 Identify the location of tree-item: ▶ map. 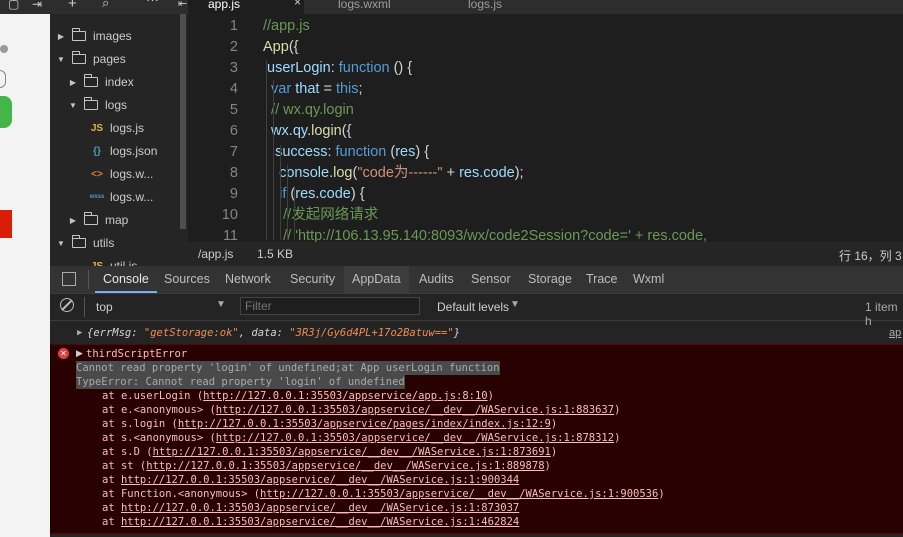
(98, 220).